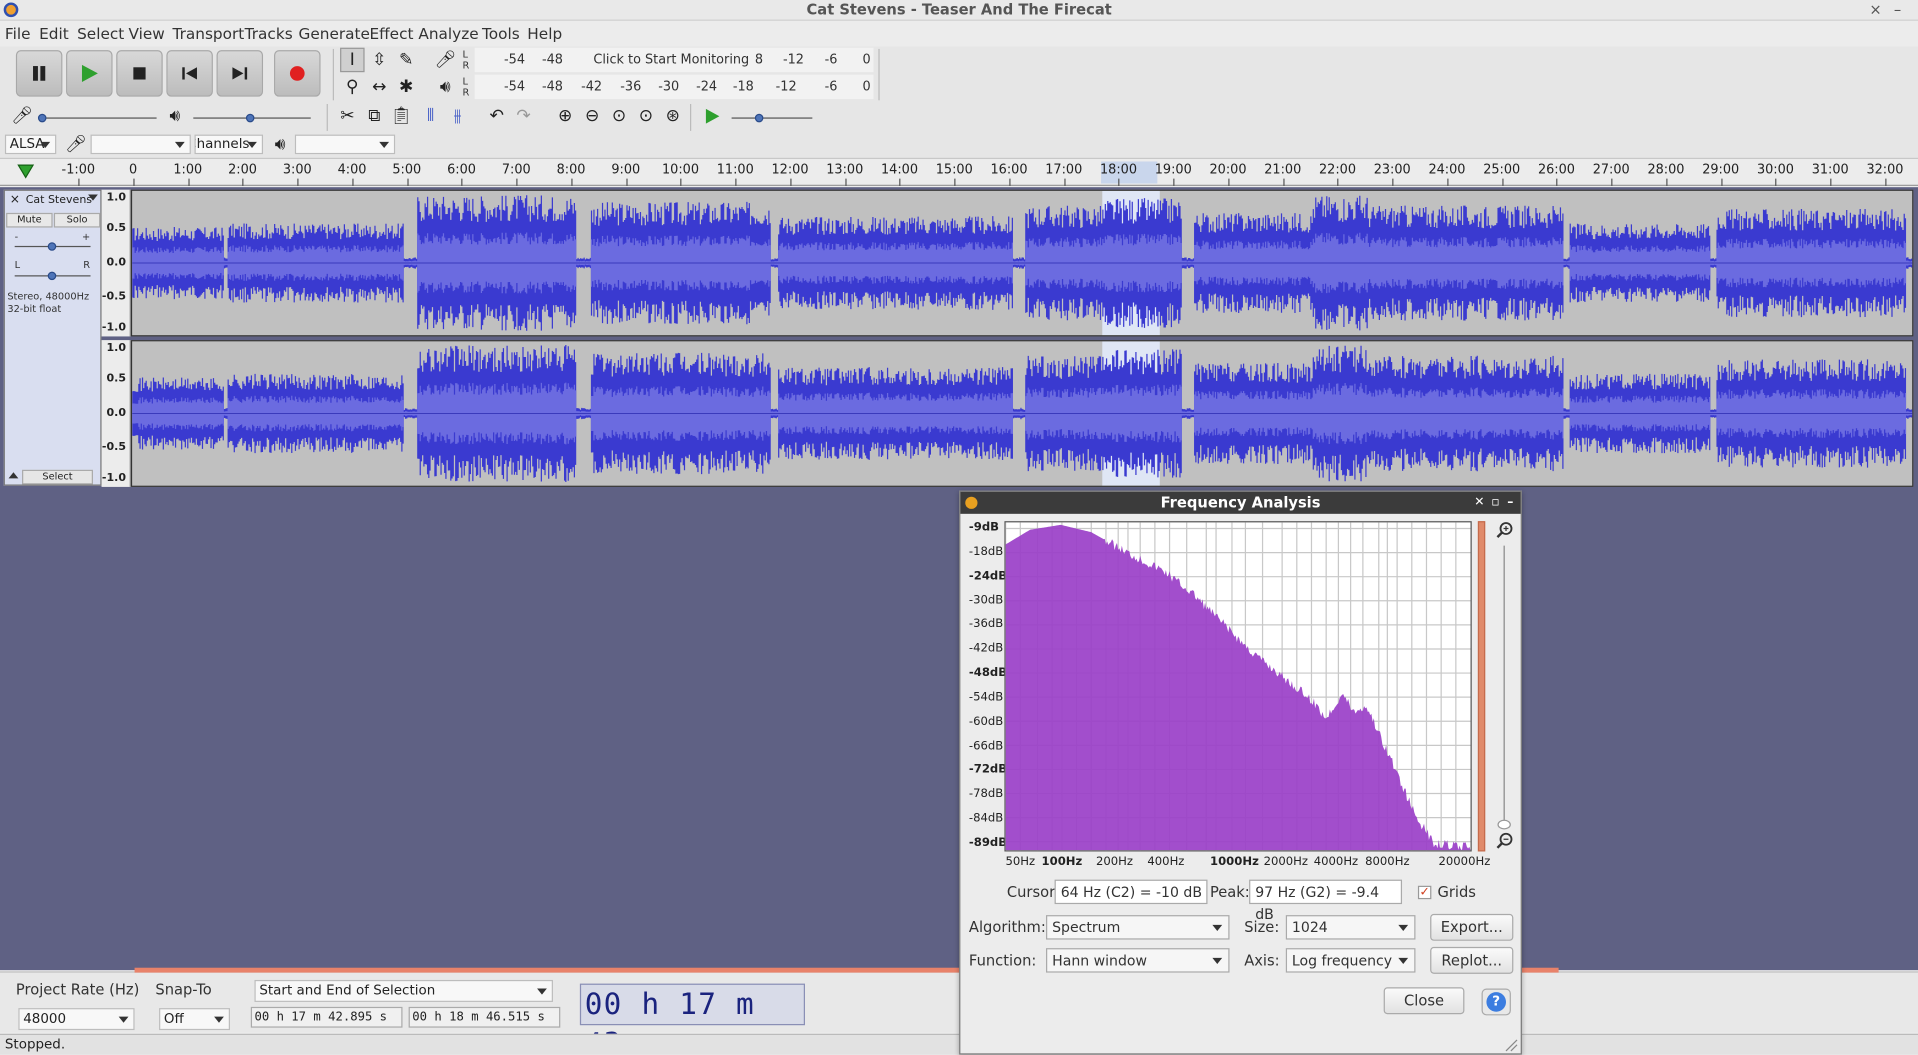  I want to click on cut-icon: ✂, so click(347, 116).